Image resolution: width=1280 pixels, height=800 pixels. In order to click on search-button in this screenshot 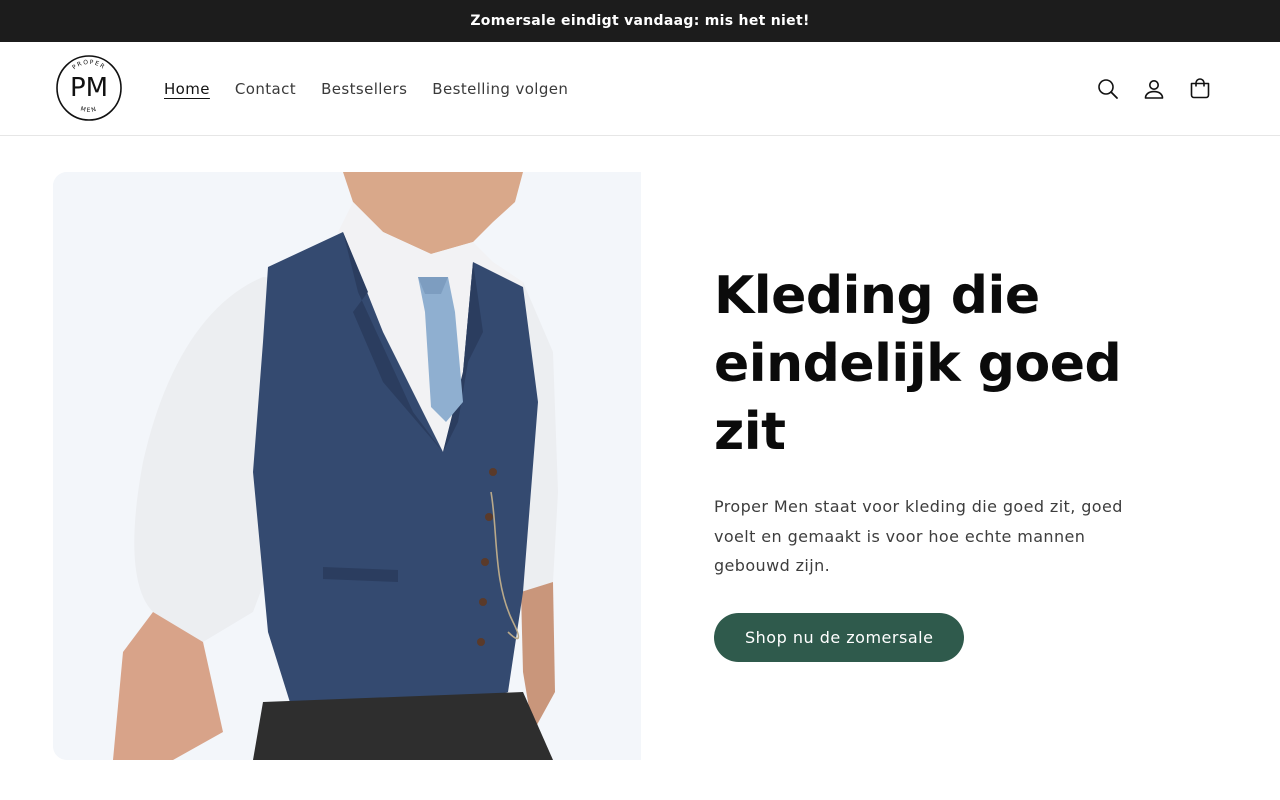, I will do `click(1108, 89)`.